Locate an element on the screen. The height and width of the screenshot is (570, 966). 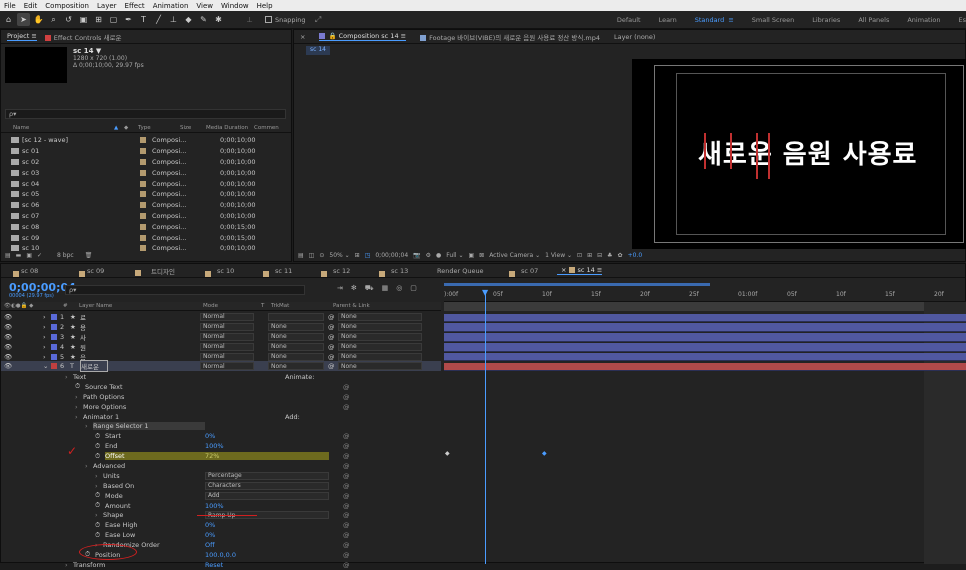
motion-blur-icon: ◎ is located at coordinates (399, 288).